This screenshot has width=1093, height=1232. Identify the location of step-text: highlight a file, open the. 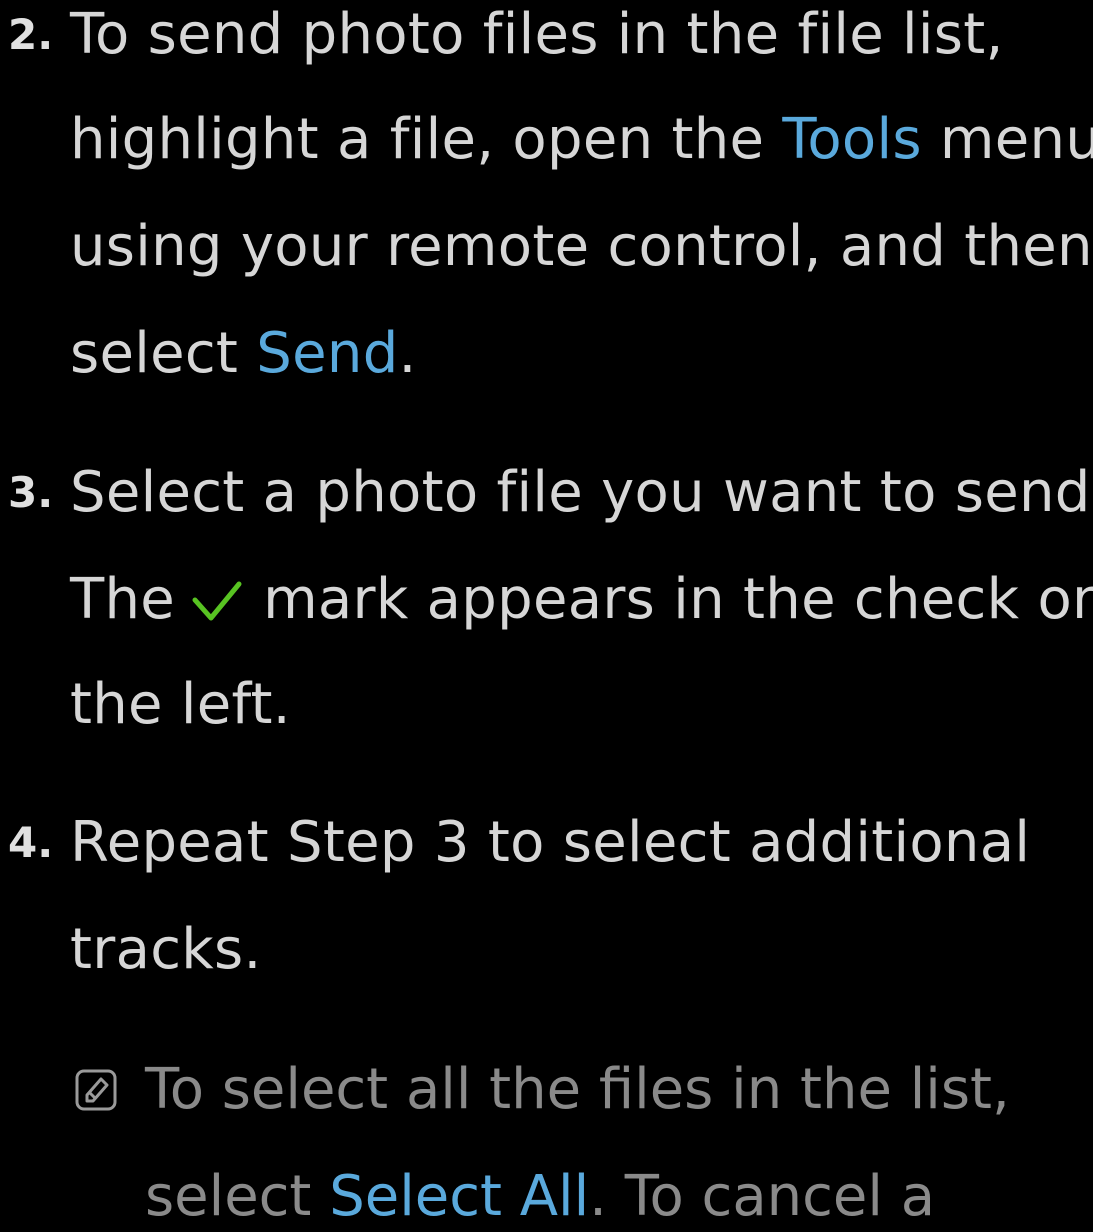
(426, 139).